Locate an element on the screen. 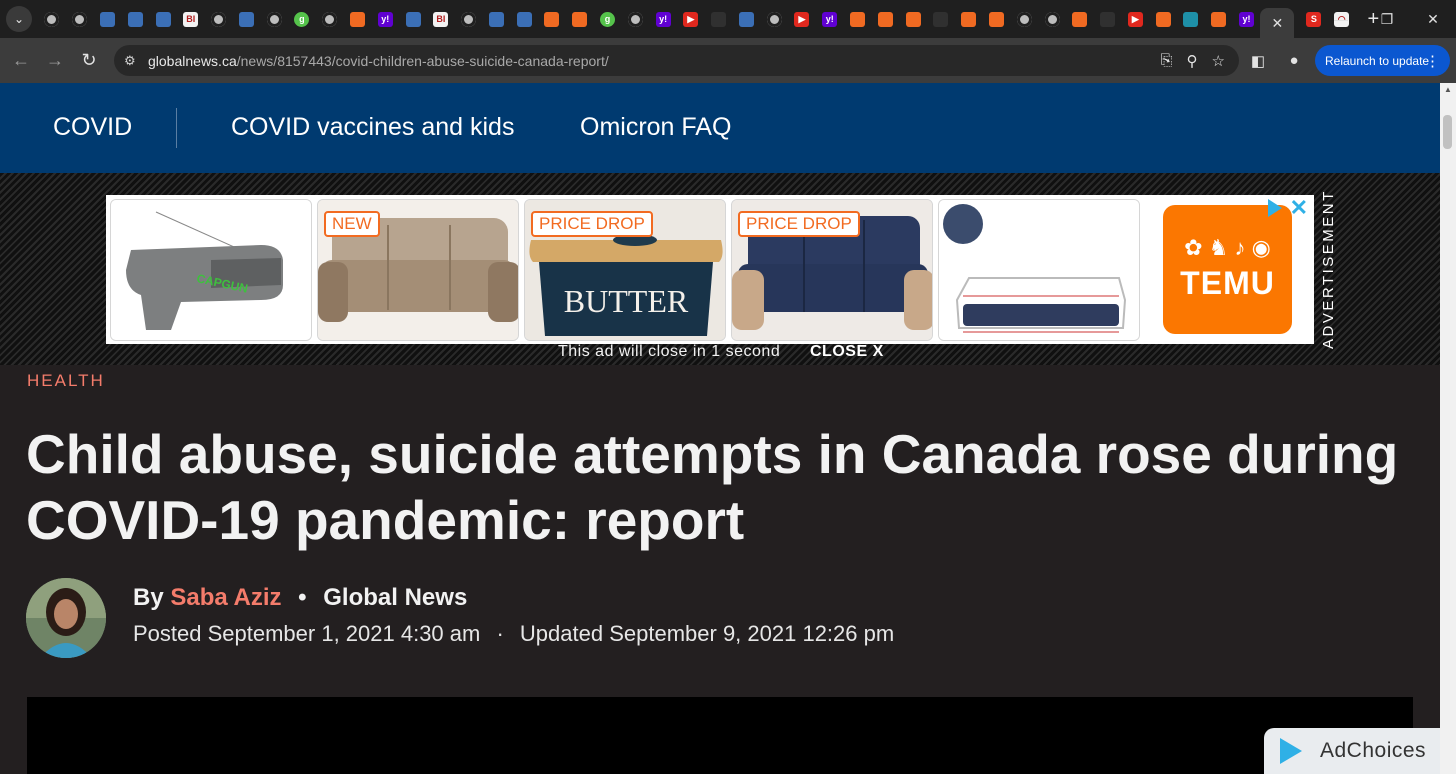  restore-button: ❐ is located at coordinates (1387, 19).